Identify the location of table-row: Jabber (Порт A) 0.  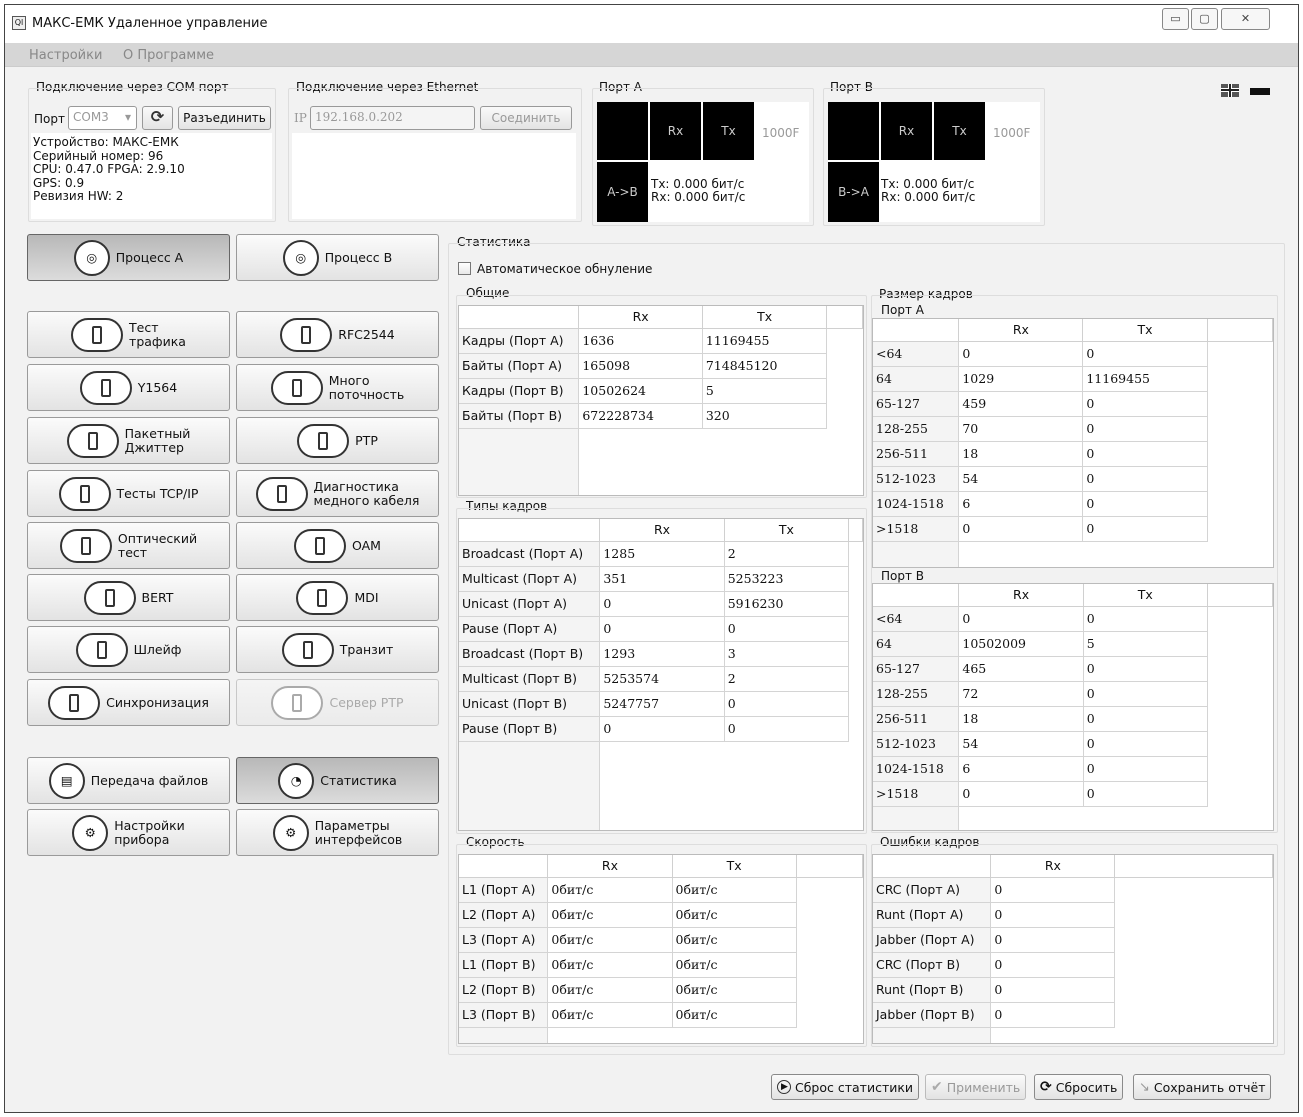
(1073, 940).